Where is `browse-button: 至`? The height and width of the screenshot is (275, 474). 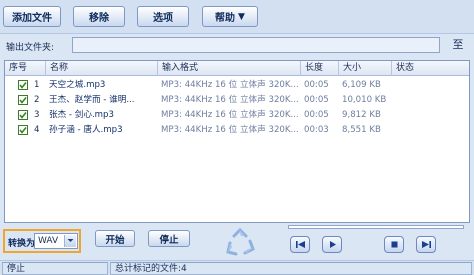 browse-button: 至 is located at coordinates (458, 45).